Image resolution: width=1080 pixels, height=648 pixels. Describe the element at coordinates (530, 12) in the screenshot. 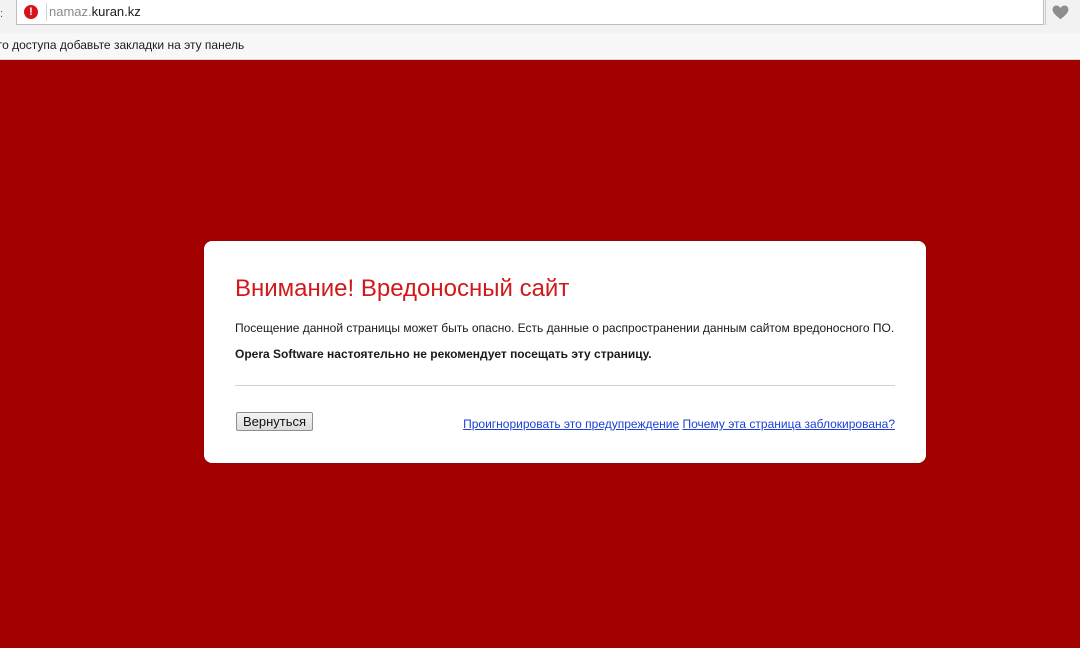

I see `address-bar: ! namaz.kuran.kz` at that location.